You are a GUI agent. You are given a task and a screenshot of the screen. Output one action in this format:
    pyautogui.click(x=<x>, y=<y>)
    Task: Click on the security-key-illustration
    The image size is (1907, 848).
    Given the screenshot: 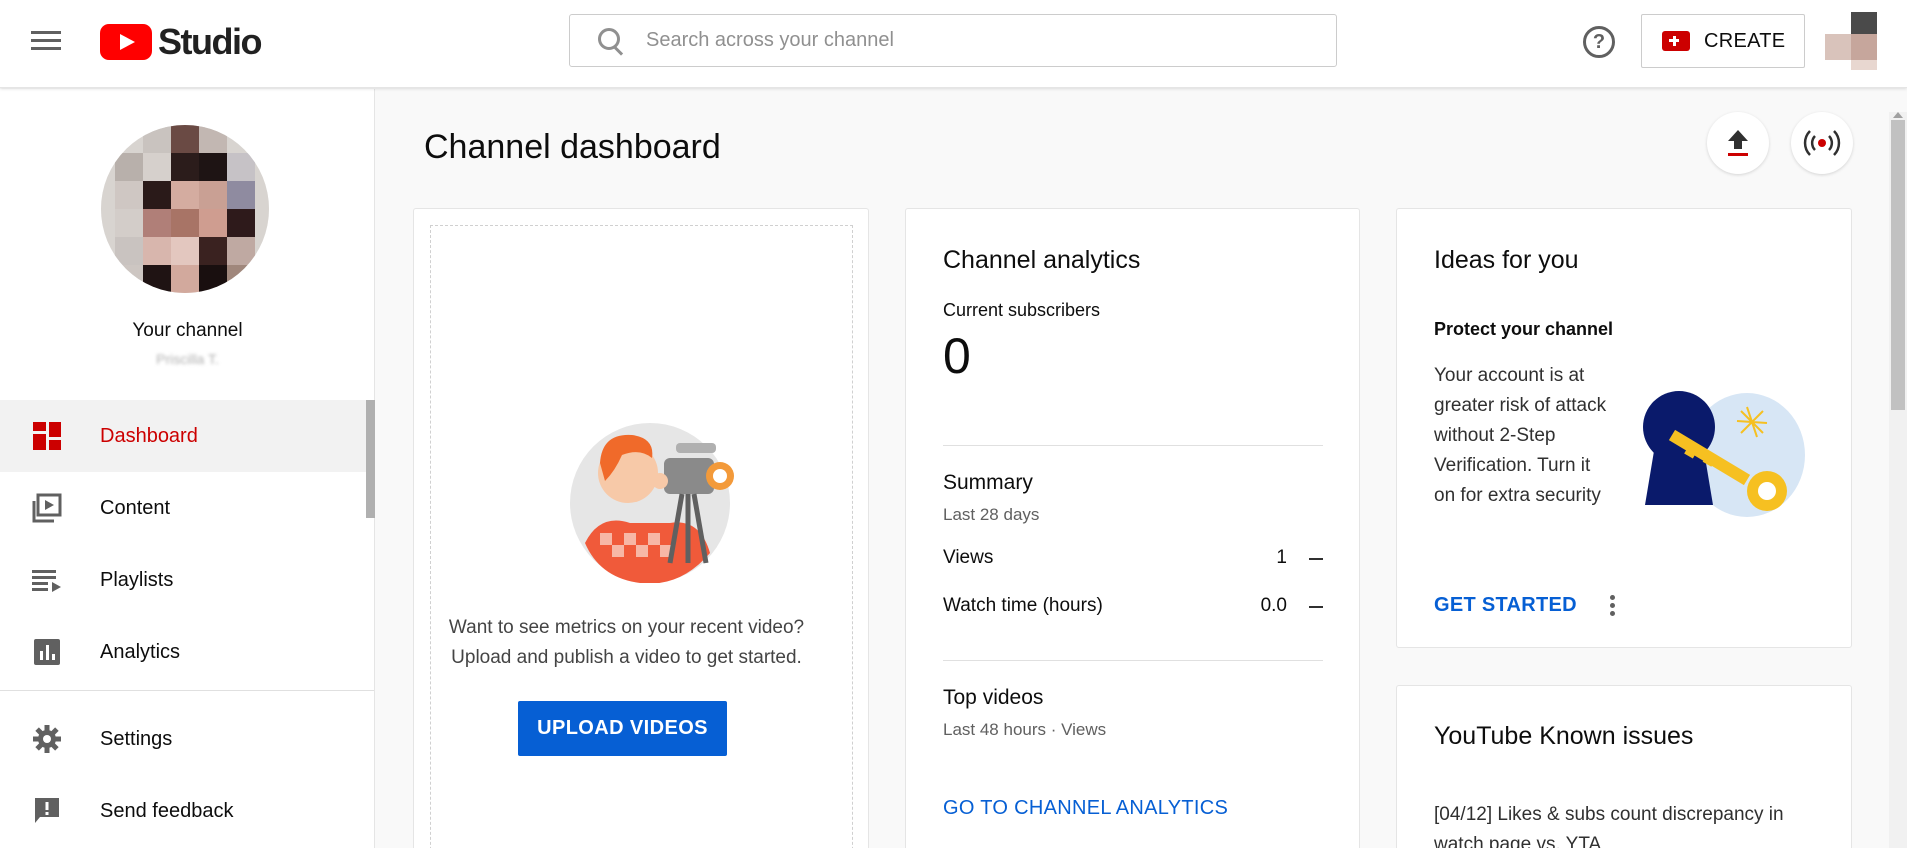 What is the action you would take?
    pyautogui.click(x=1724, y=454)
    